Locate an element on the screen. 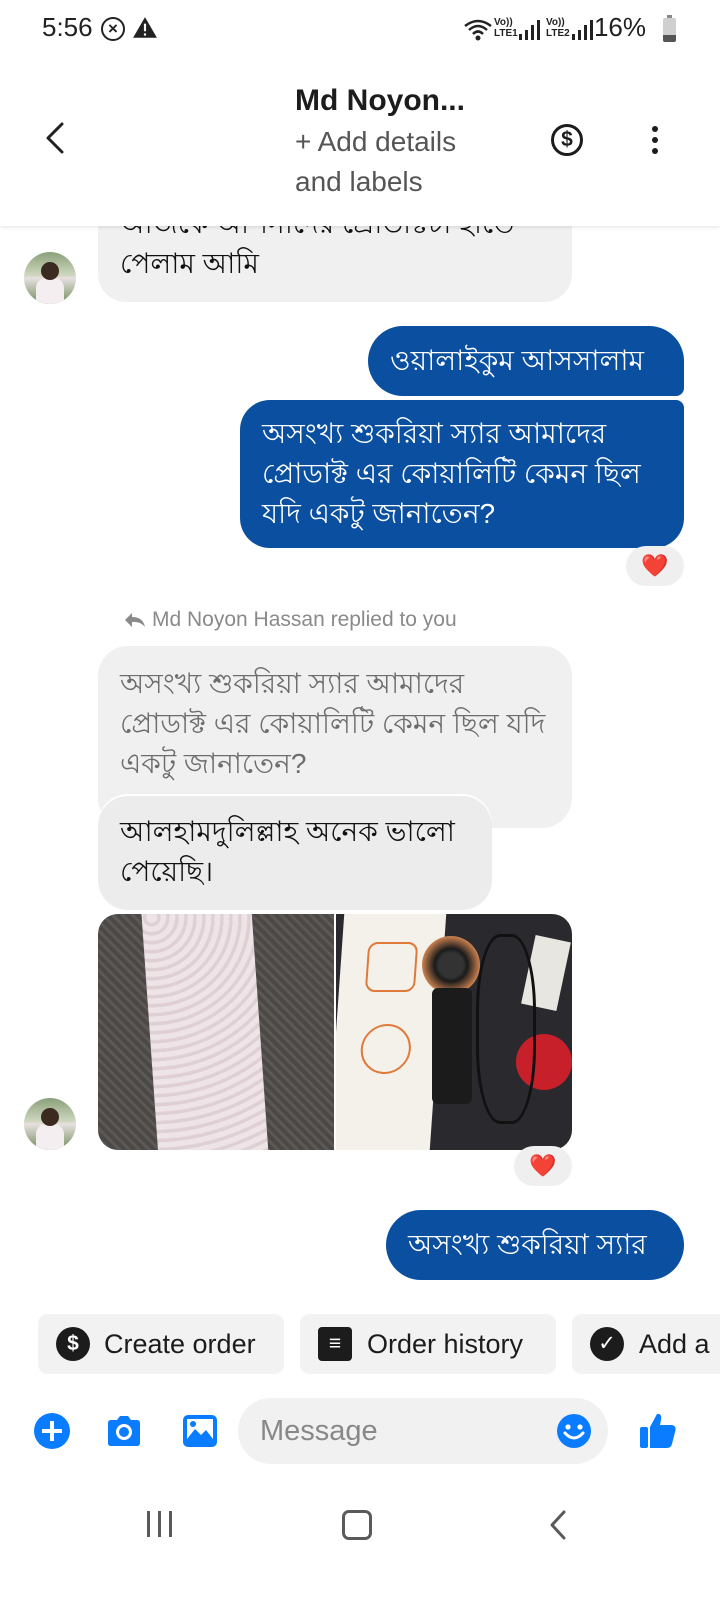  quick-actions: $ Create order ≡ Order history ✓ Add a is located at coordinates (360, 1344).